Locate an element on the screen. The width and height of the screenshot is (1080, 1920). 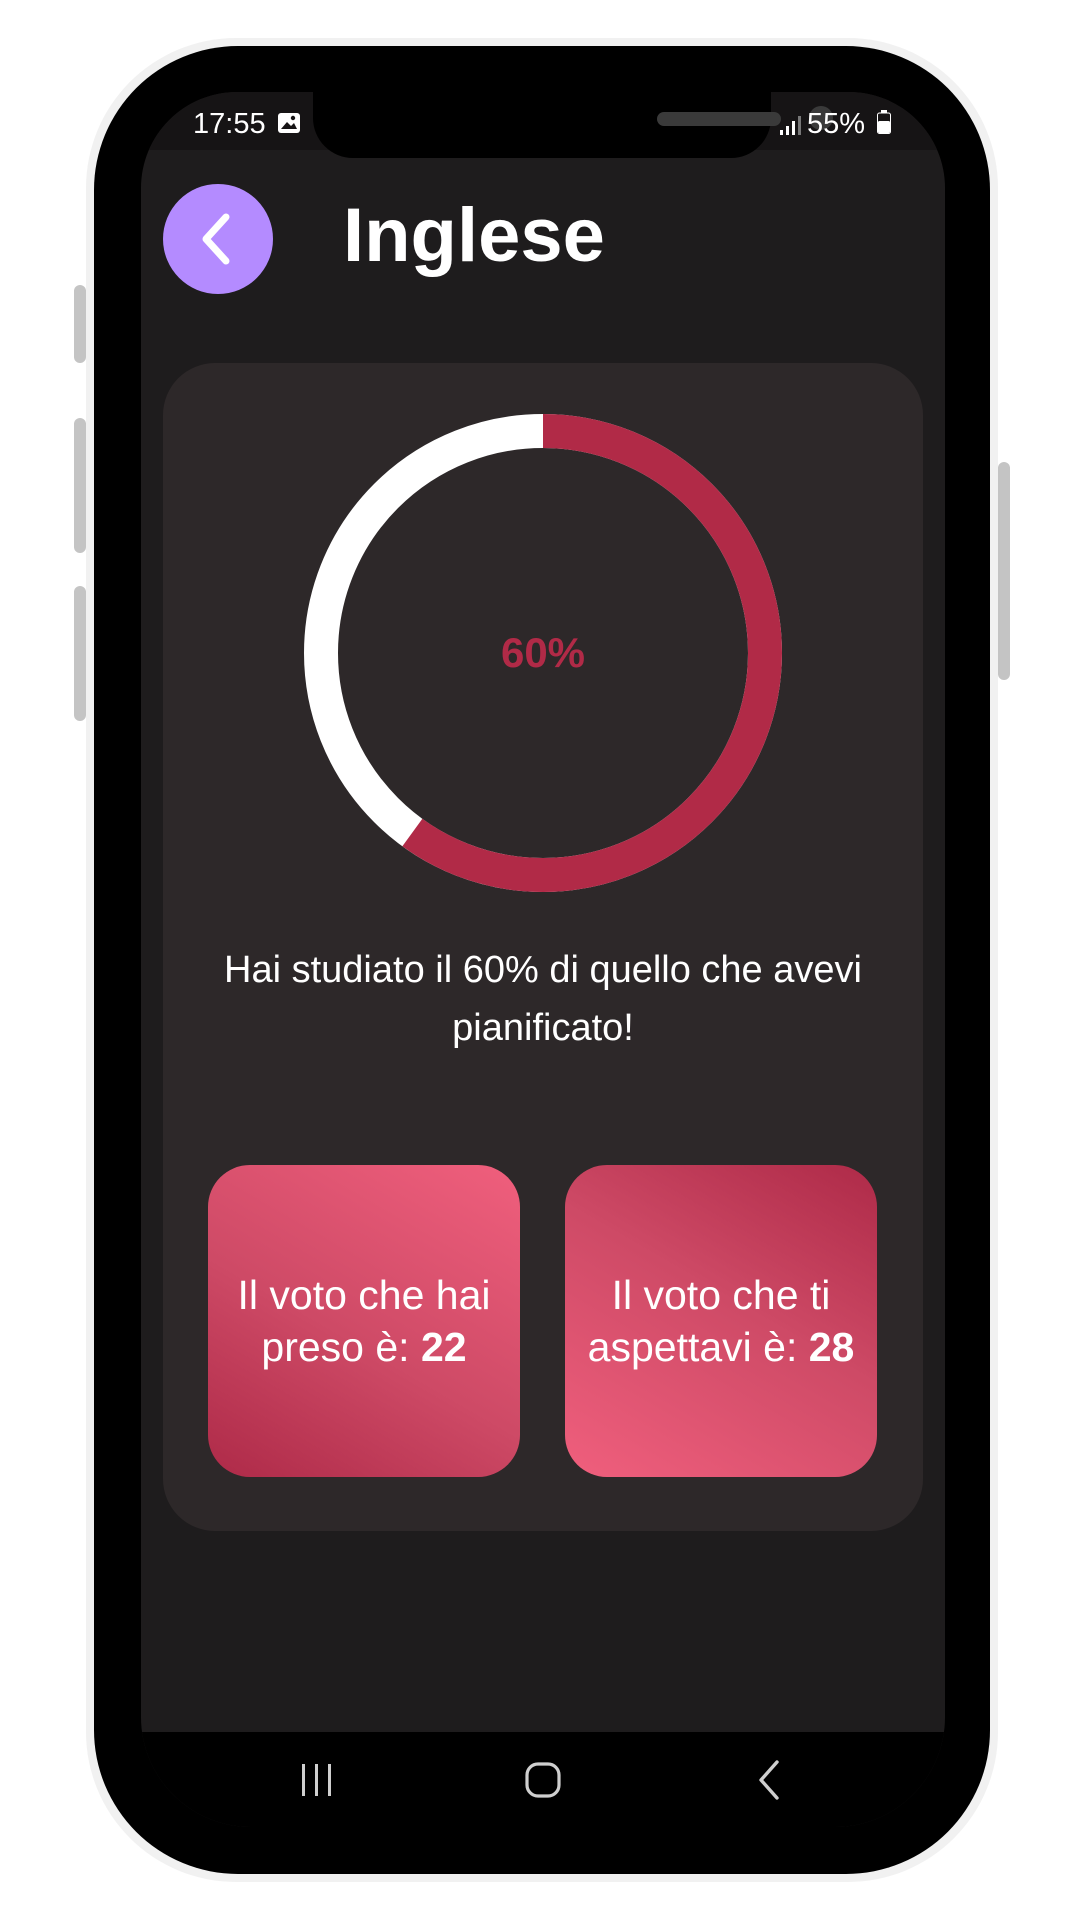
navigation-bar is located at coordinates (543, 1779).